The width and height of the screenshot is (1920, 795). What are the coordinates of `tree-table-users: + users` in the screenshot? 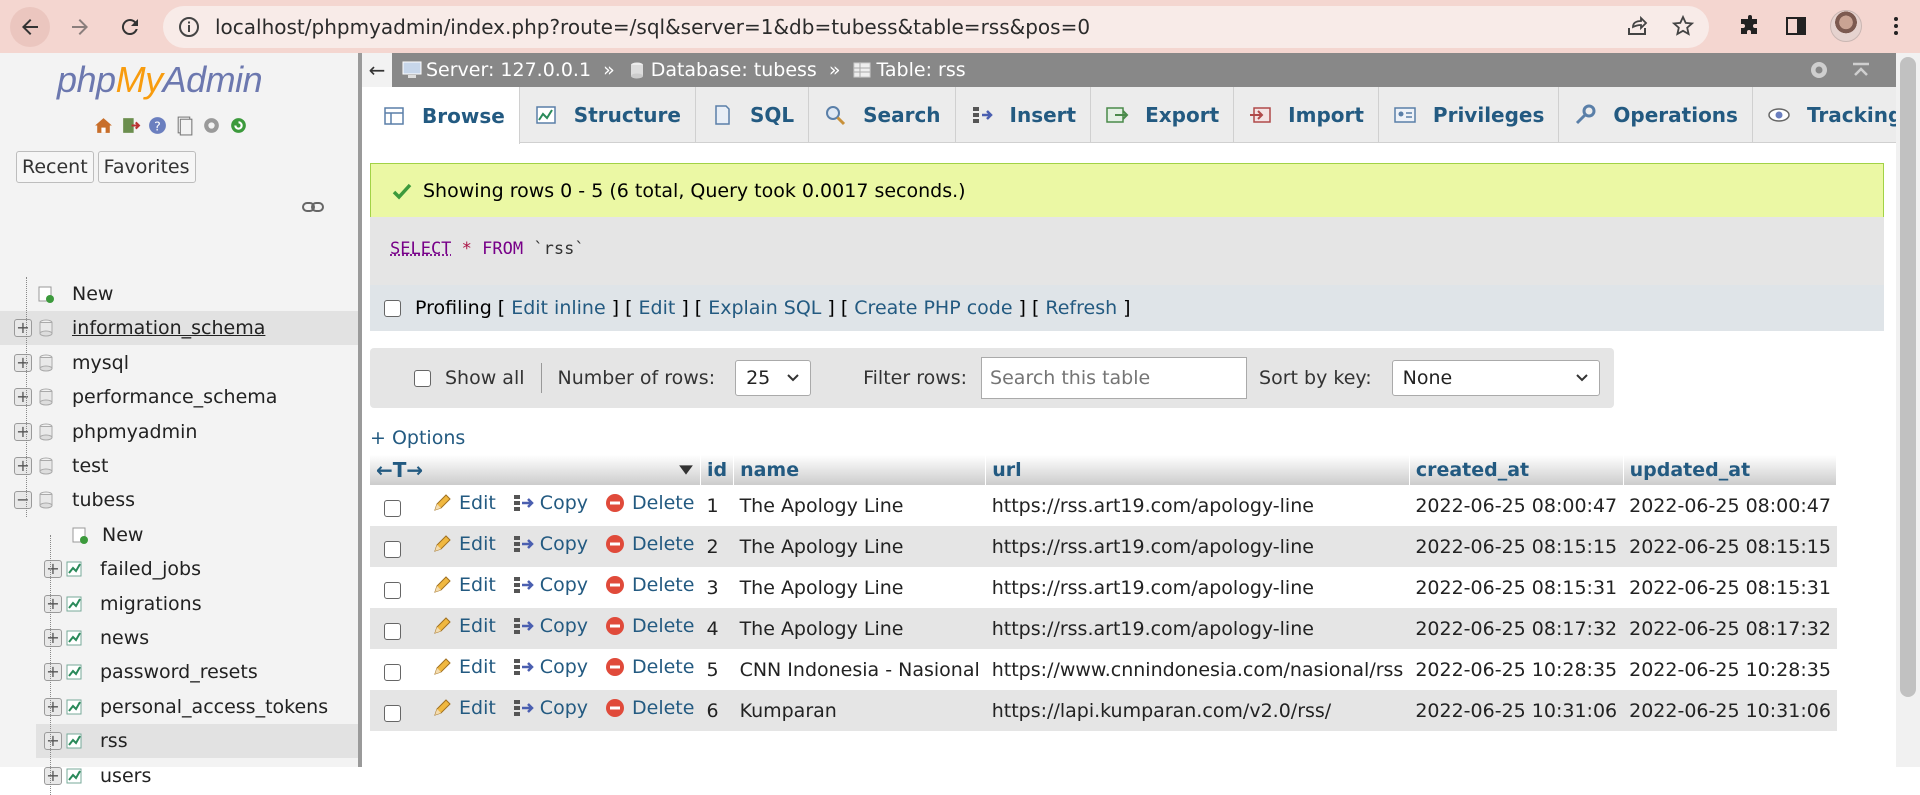 It's located at (179, 776).